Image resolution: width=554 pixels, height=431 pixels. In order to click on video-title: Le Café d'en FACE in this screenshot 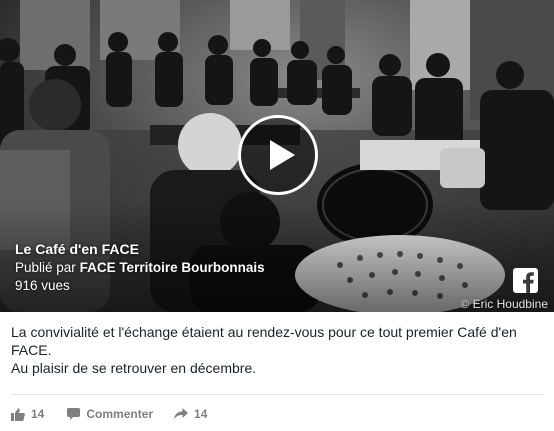, I will do `click(140, 249)`.